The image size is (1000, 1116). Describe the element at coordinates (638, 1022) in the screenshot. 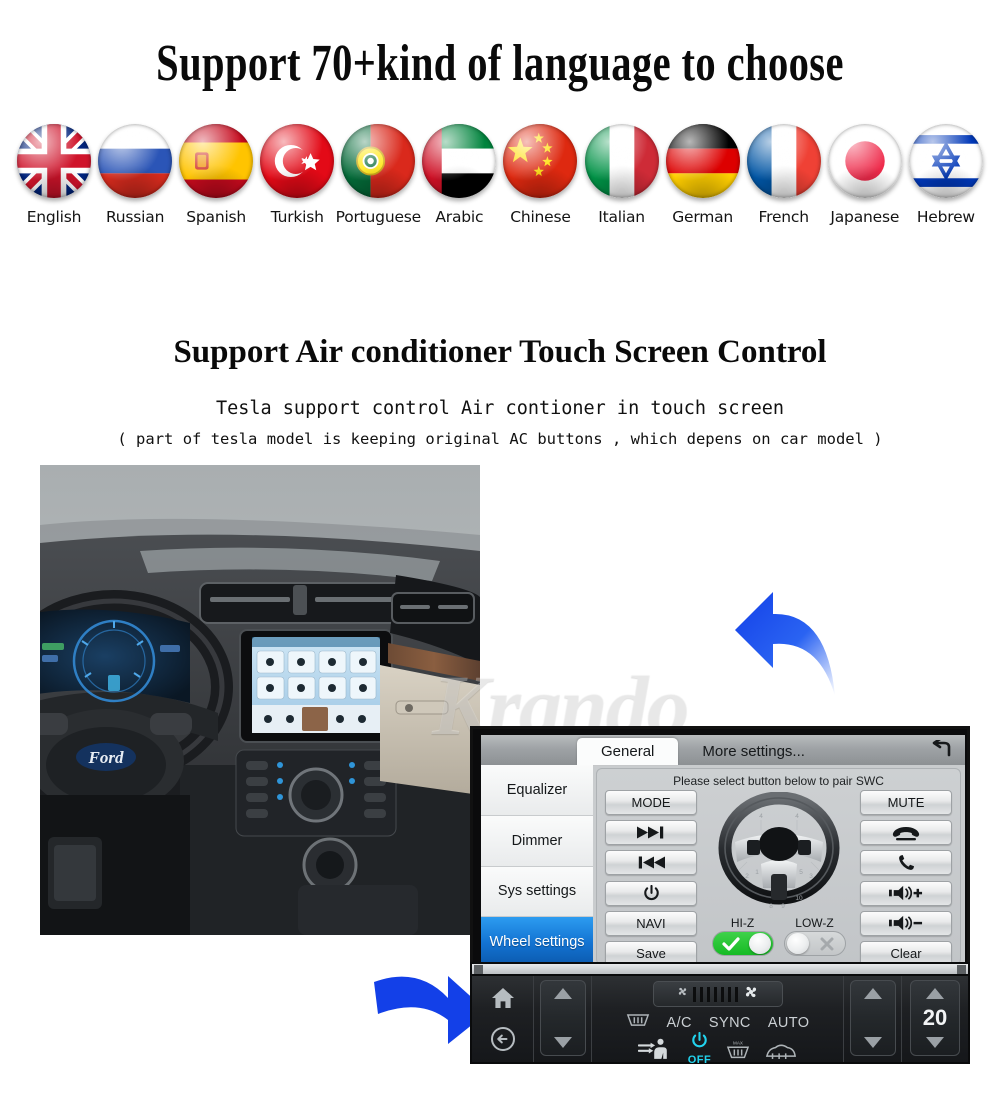

I see `rear-defrost-icon` at that location.